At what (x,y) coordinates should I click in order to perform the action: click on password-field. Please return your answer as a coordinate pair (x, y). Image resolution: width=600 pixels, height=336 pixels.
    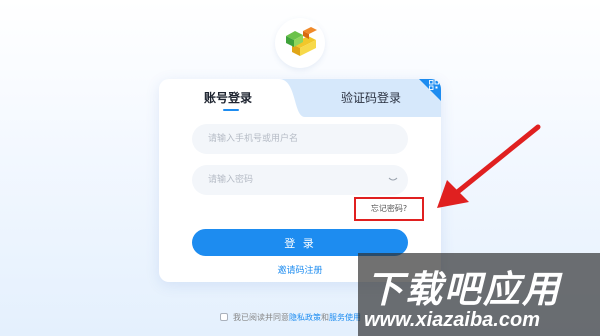
    Looking at the image, I should click on (300, 180).